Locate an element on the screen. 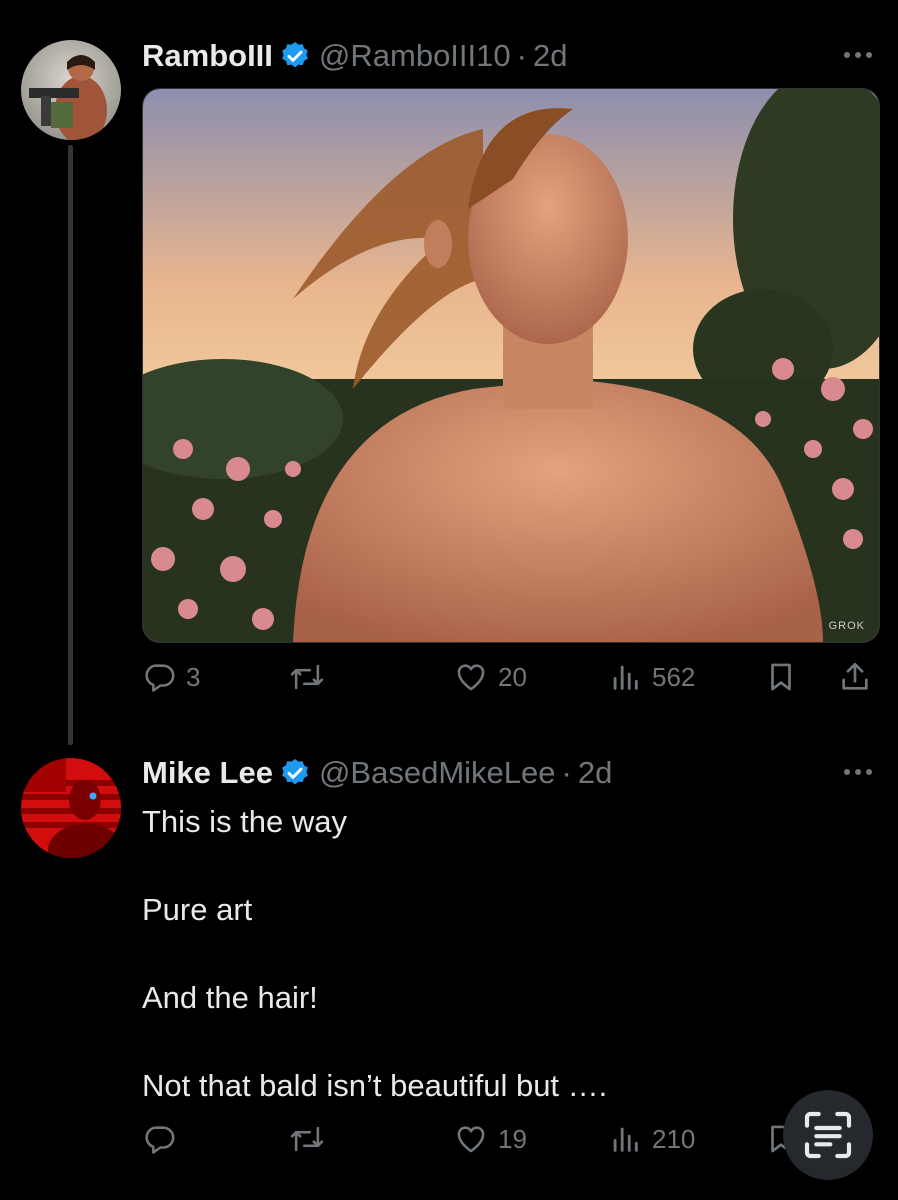 The height and width of the screenshot is (1200, 898). tweet2-timestamp: 2d is located at coordinates (595, 773).